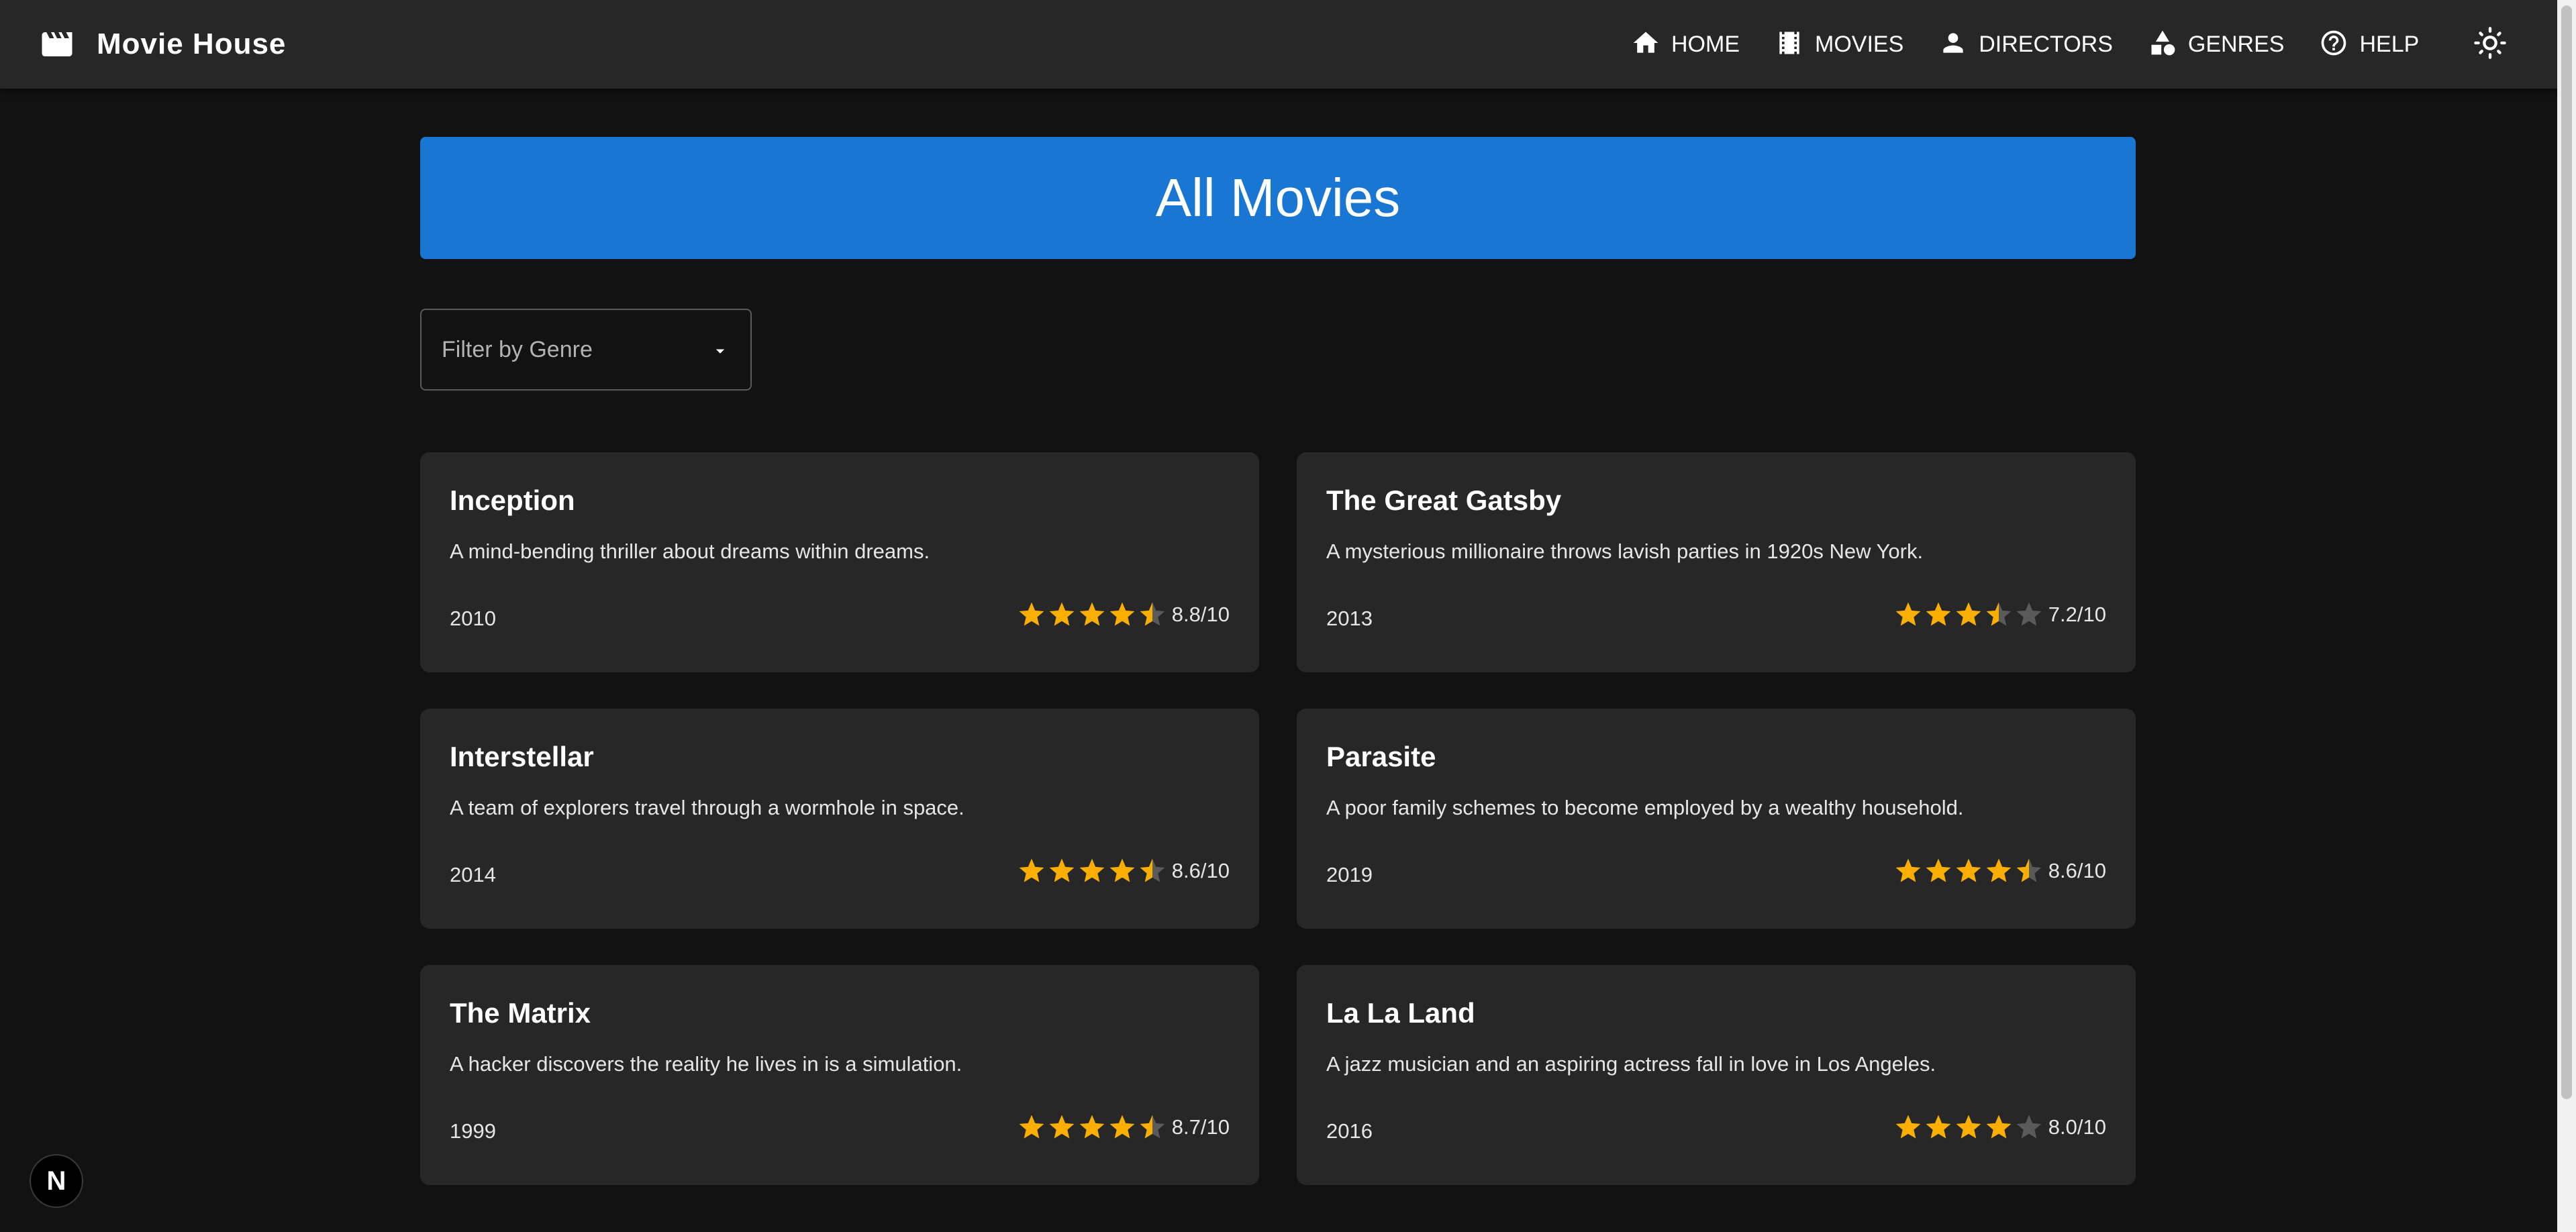 The height and width of the screenshot is (1232, 2576). I want to click on nav-home-label: HOME, so click(1705, 44).